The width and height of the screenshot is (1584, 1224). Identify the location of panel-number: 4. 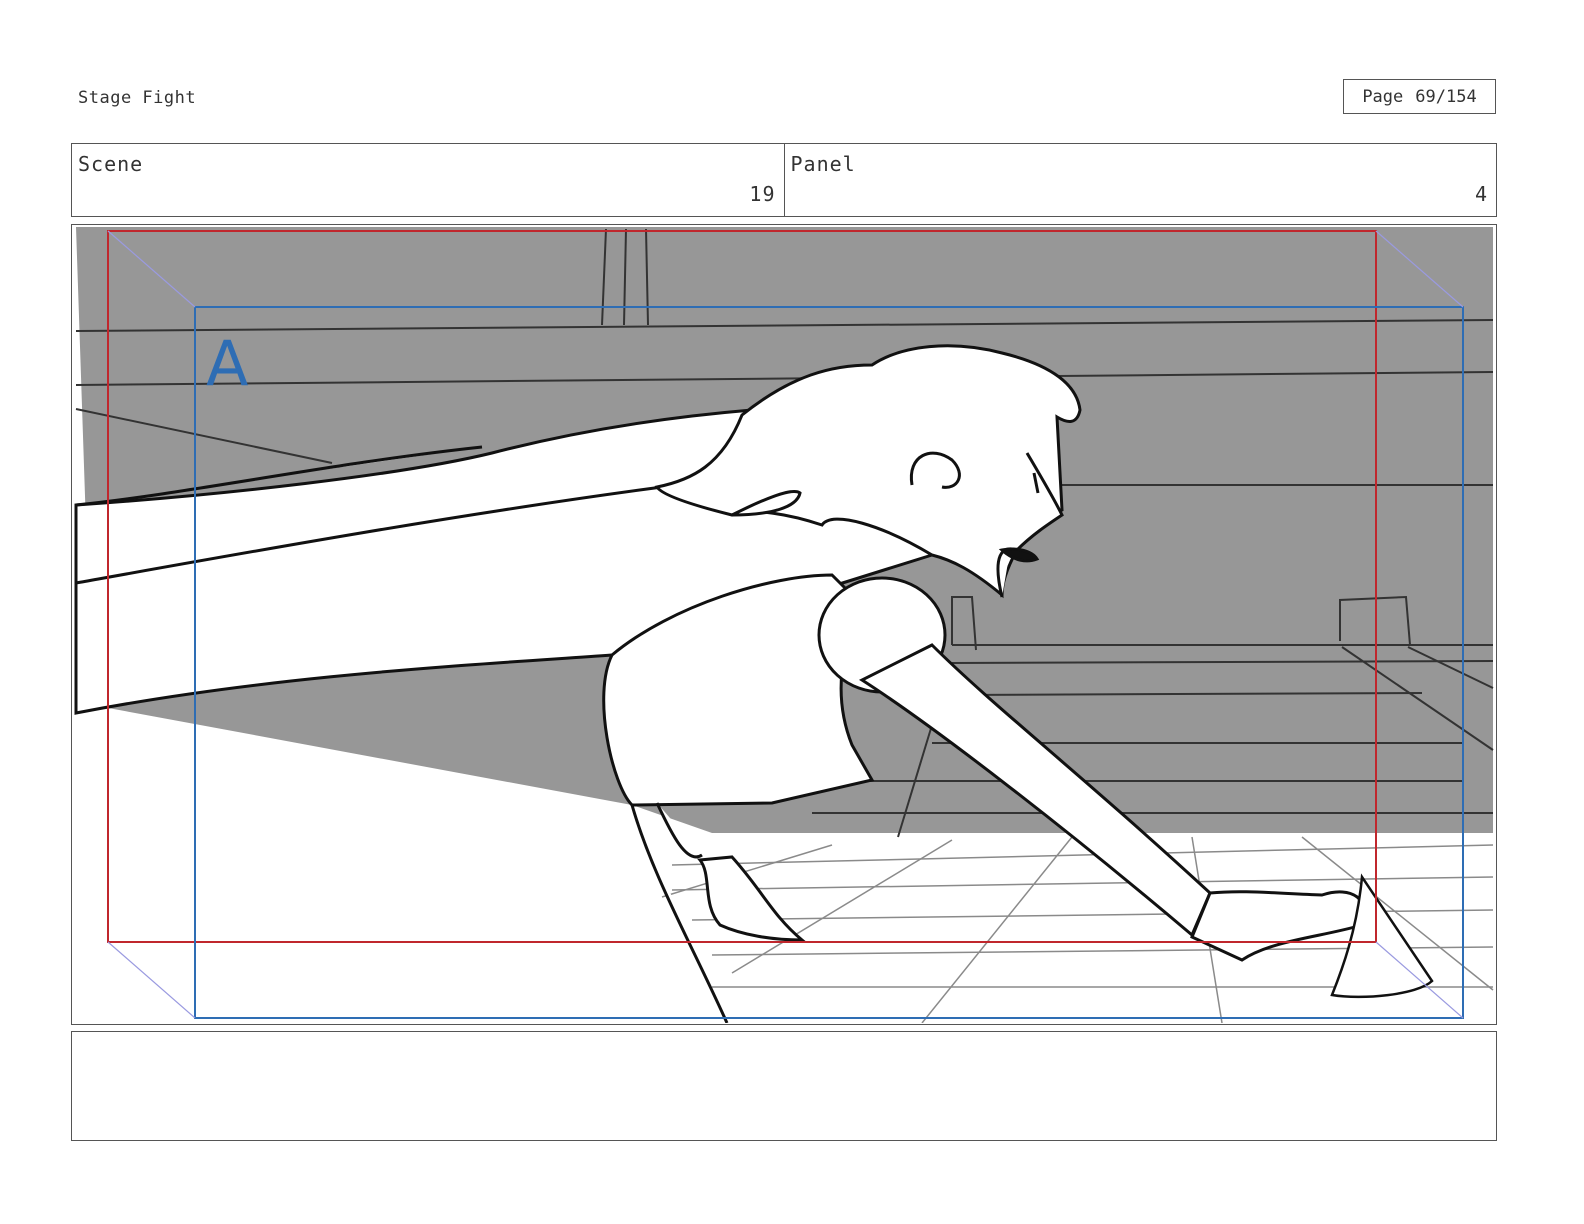
(1481, 194).